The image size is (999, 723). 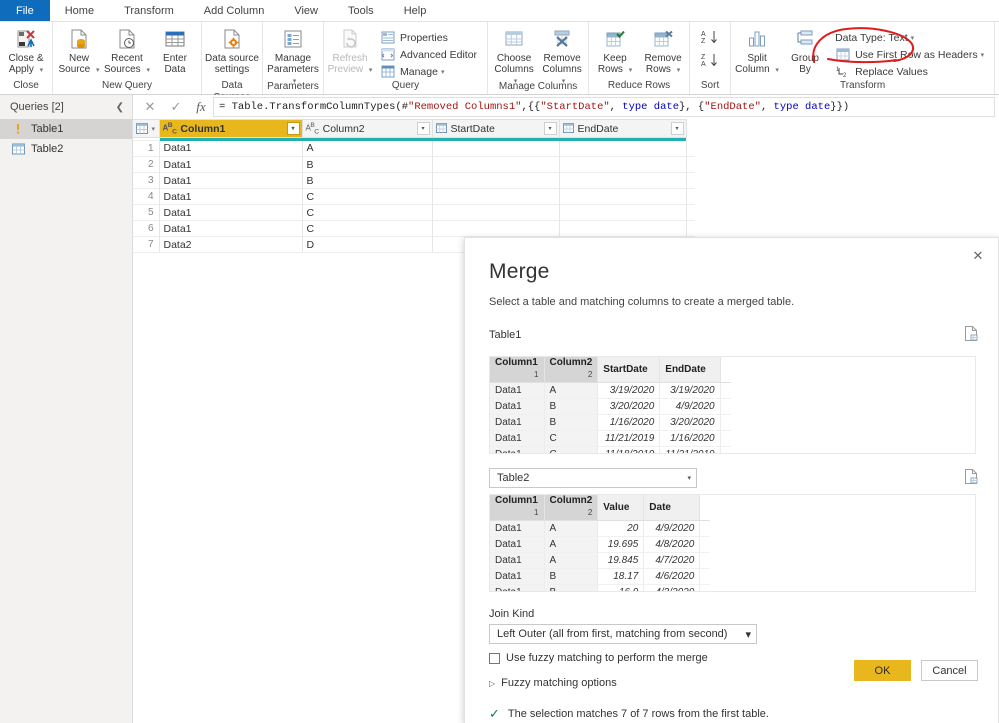 I want to click on recent-sources-button: Recent Sources ▾, so click(x=127, y=51).